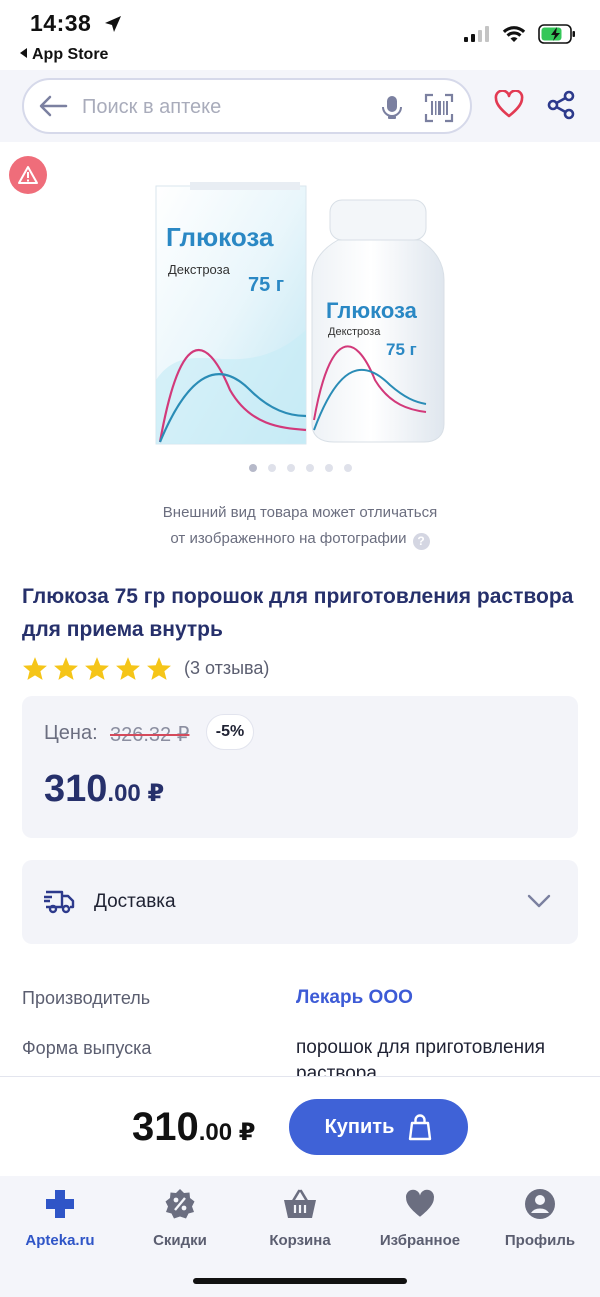 The width and height of the screenshot is (600, 1297). I want to click on buy-button: Купить, so click(378, 1127).